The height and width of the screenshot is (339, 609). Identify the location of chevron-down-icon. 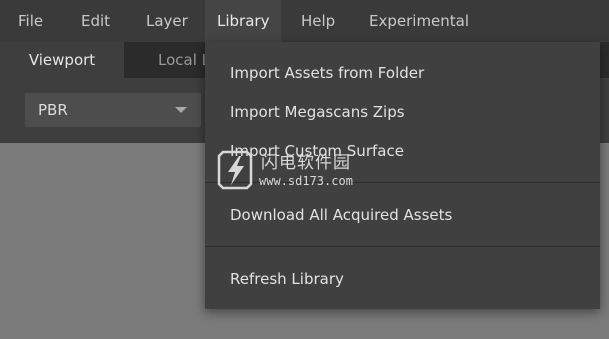
(181, 110).